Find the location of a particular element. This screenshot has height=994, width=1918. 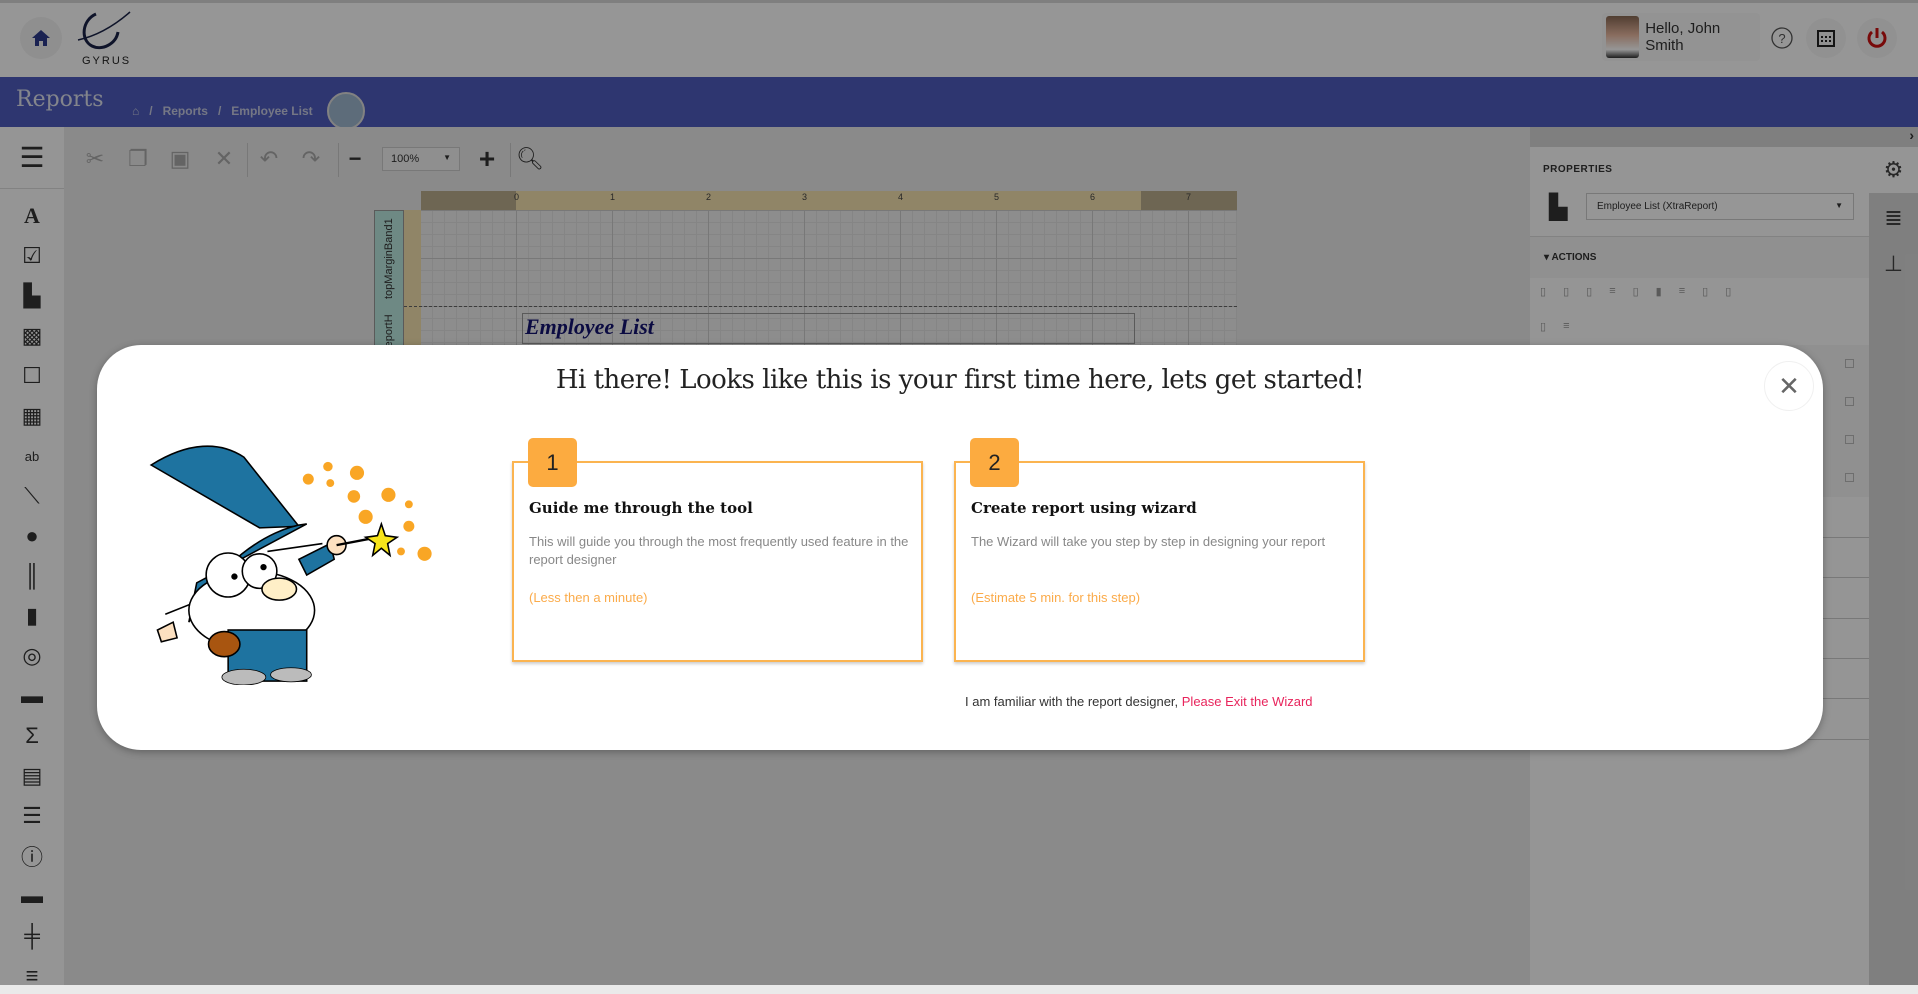

close-button: ✕ is located at coordinates (1789, 386).